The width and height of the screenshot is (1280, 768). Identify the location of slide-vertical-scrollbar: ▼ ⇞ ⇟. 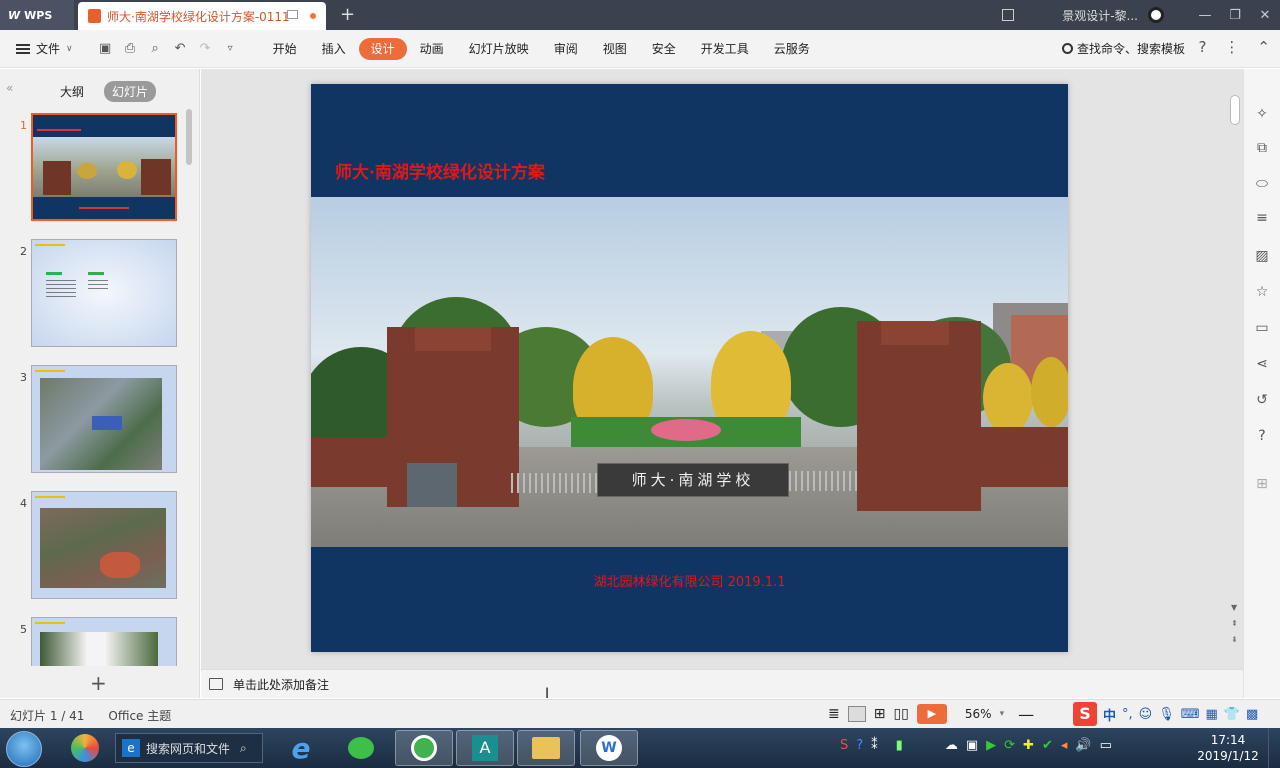
(1235, 365).